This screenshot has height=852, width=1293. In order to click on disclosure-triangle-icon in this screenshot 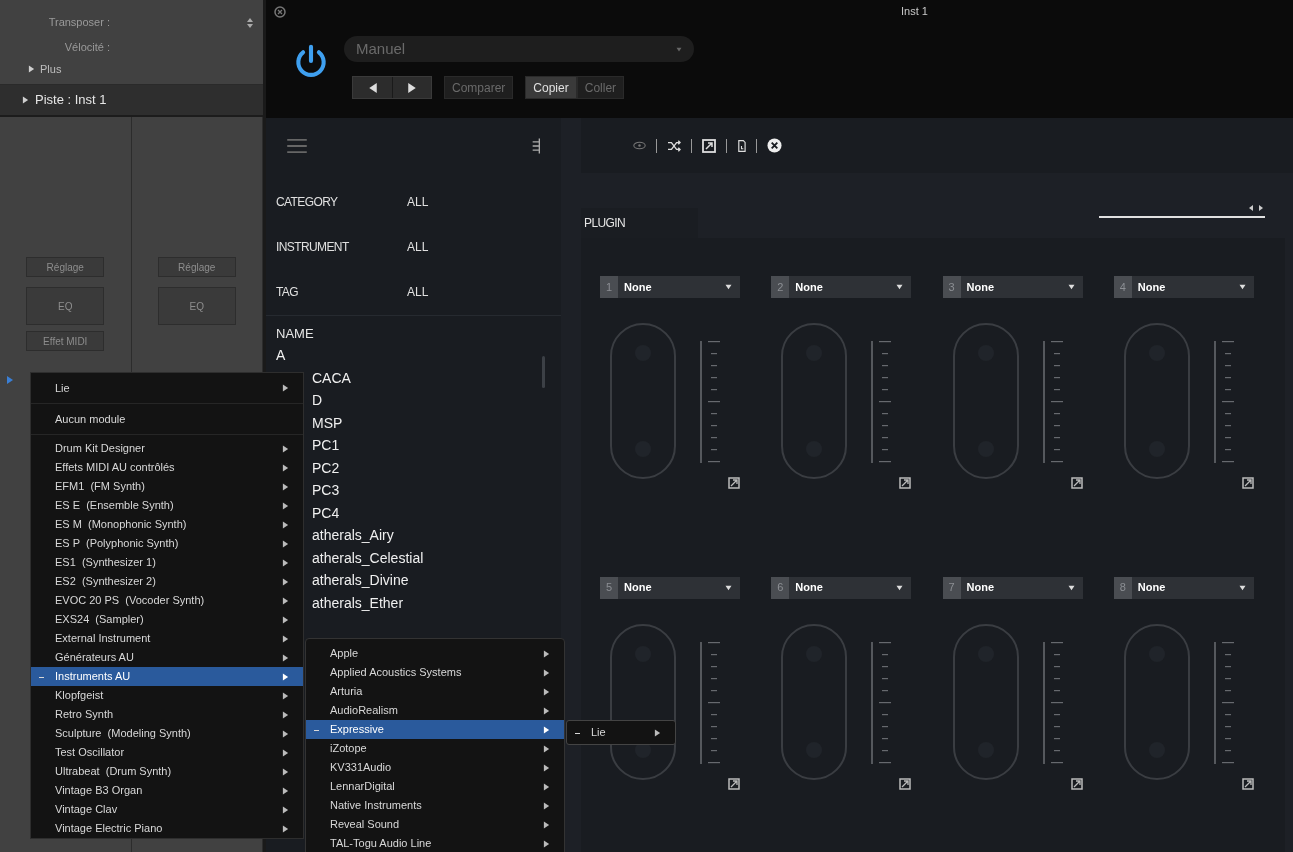, I will do `click(31, 69)`.